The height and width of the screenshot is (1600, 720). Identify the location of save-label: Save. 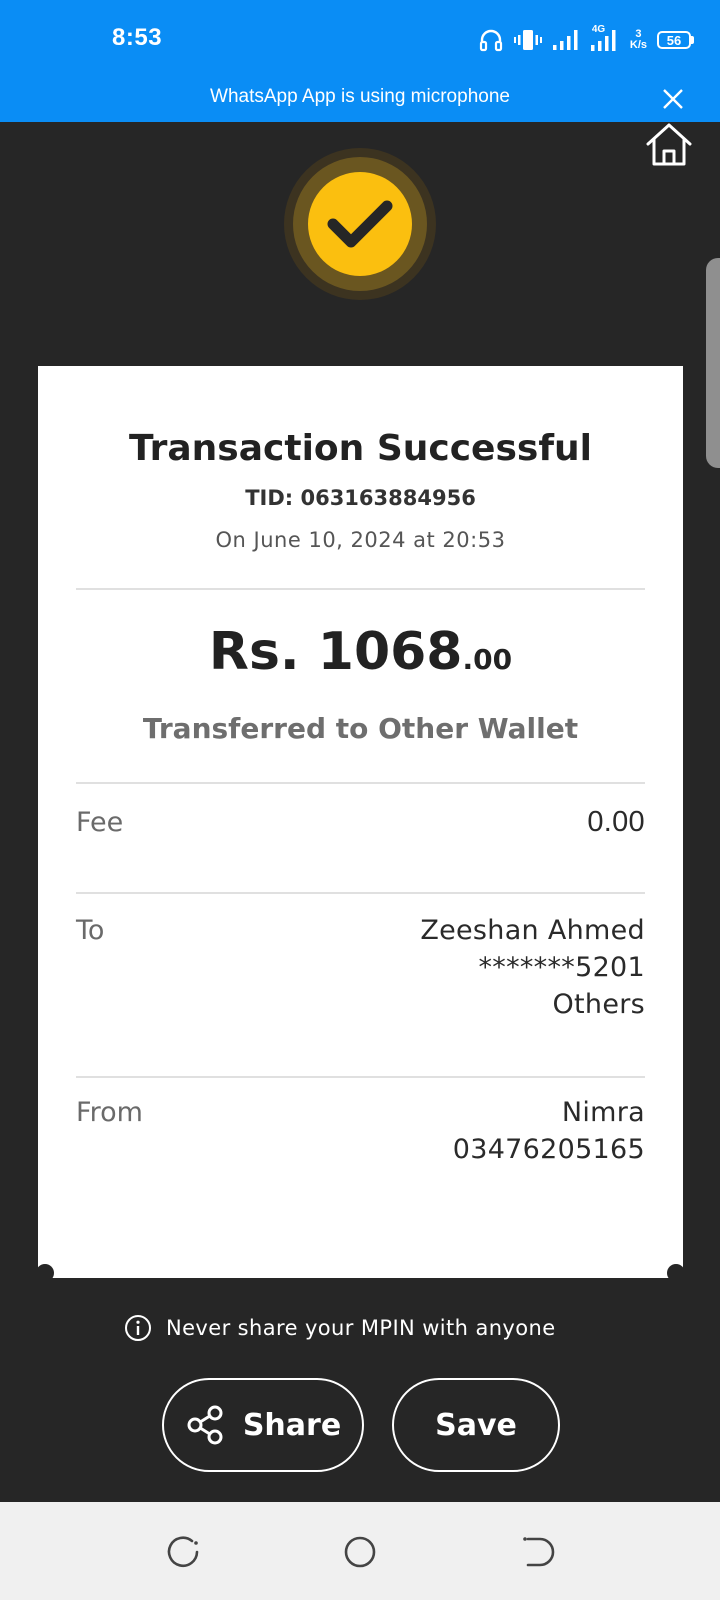
(476, 1425).